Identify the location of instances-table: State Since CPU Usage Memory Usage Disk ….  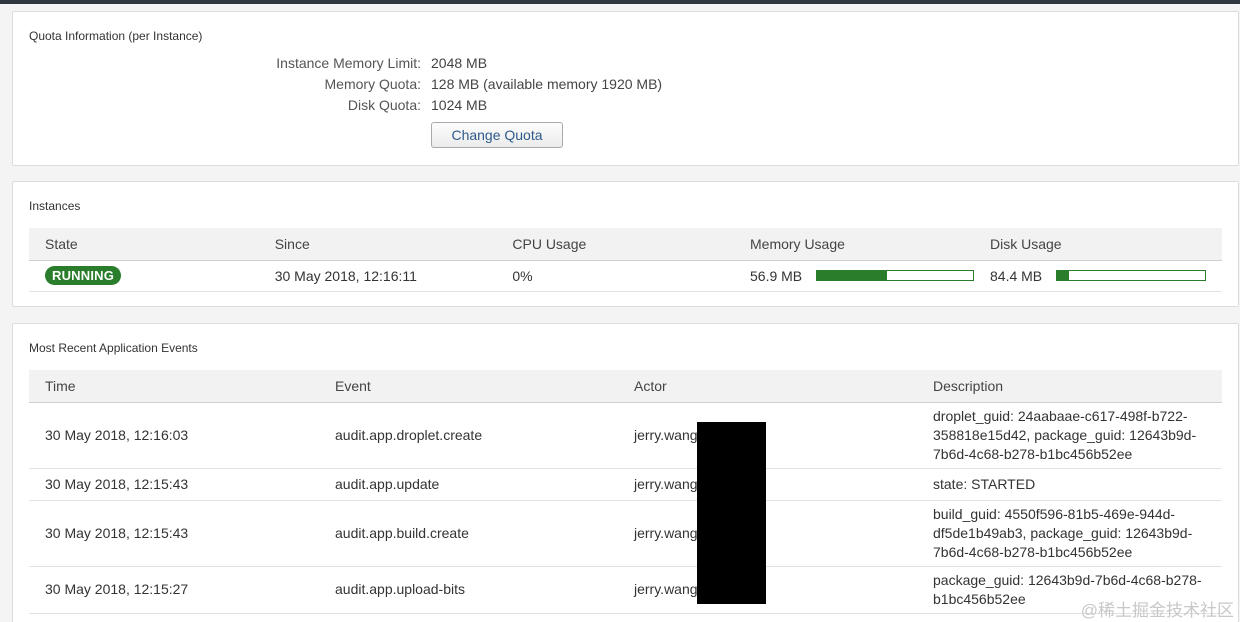
(625, 260).